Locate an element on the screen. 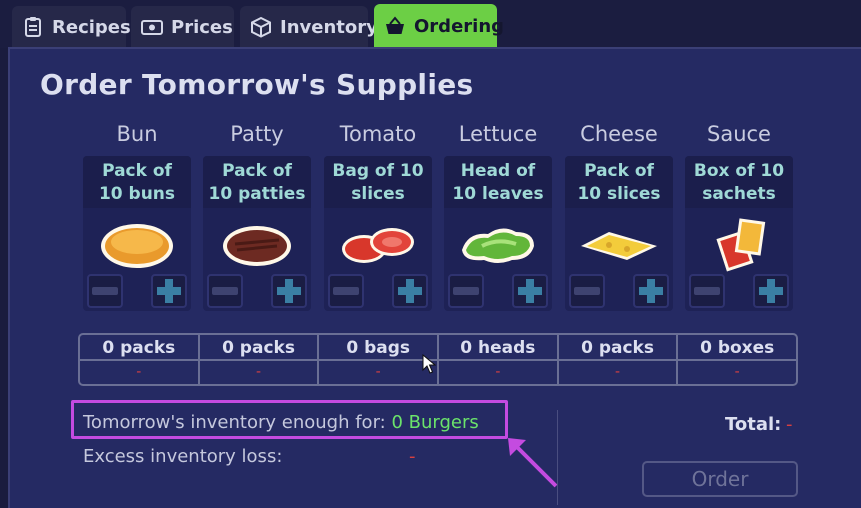 This screenshot has width=861, height=508. quantity-cell: 0 boxes - is located at coordinates (737, 359).